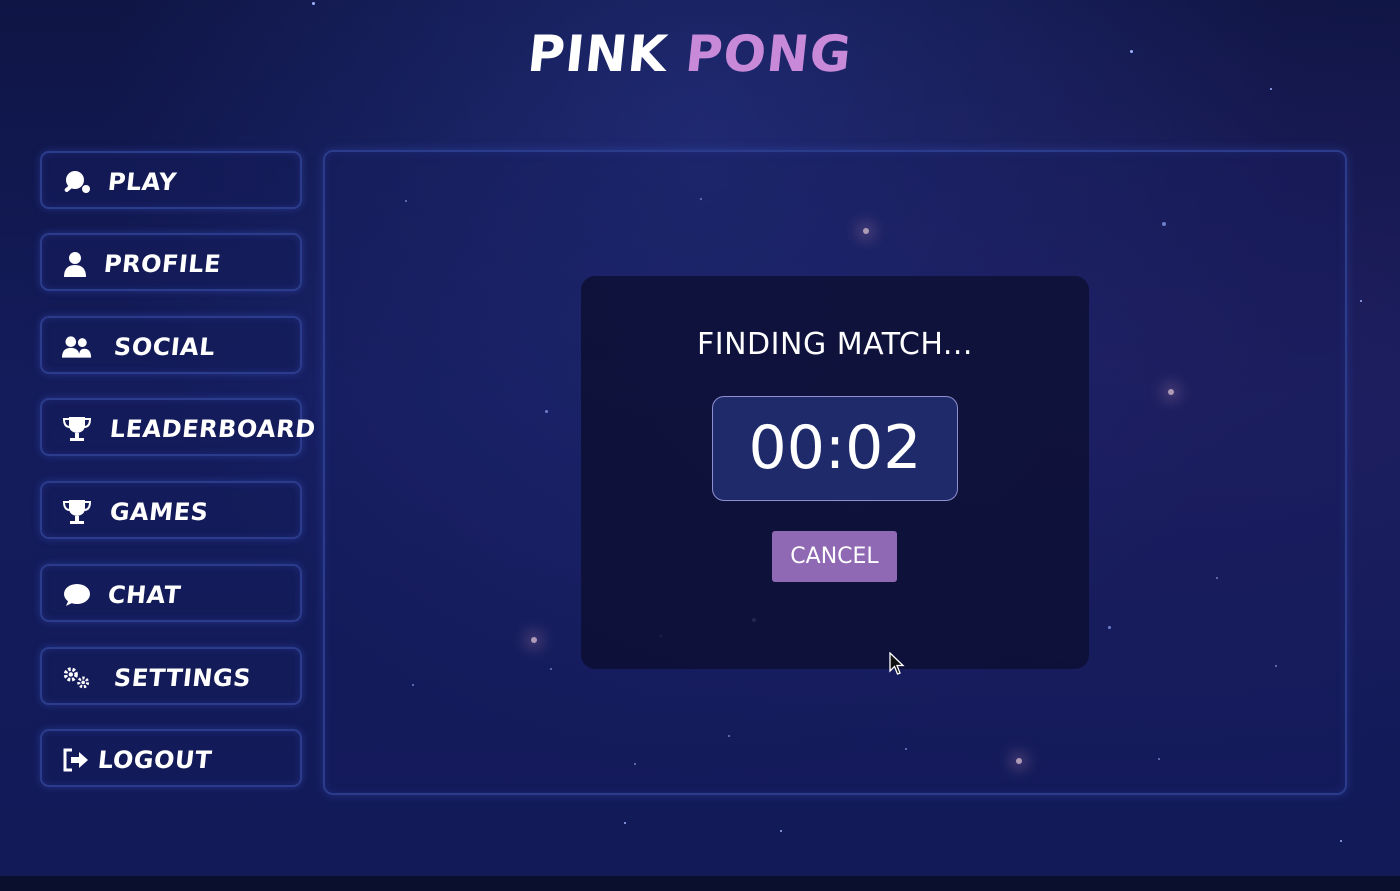  I want to click on sidebar-item-label: GAMES, so click(159, 512).